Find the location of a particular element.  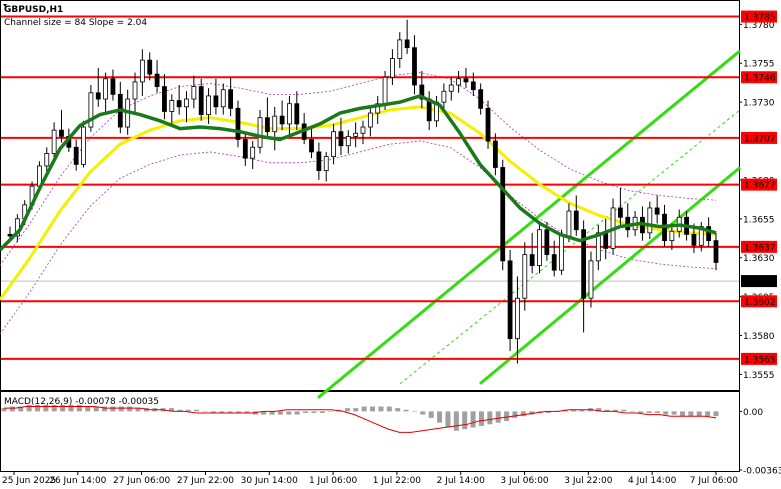

price-tick-label: 1.3630 is located at coordinates (759, 259).